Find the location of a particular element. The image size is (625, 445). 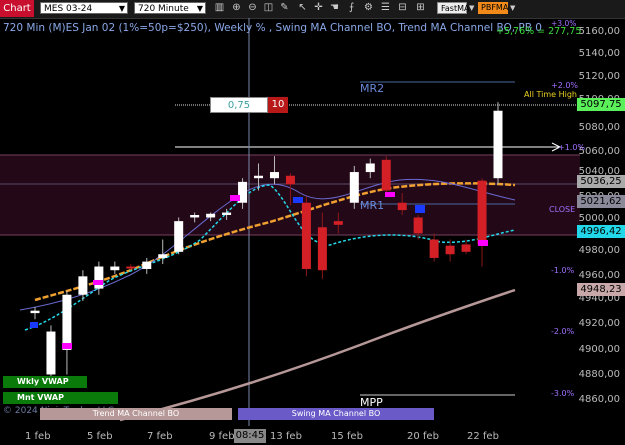

y-tick: 5080,00 is located at coordinates (599, 127).